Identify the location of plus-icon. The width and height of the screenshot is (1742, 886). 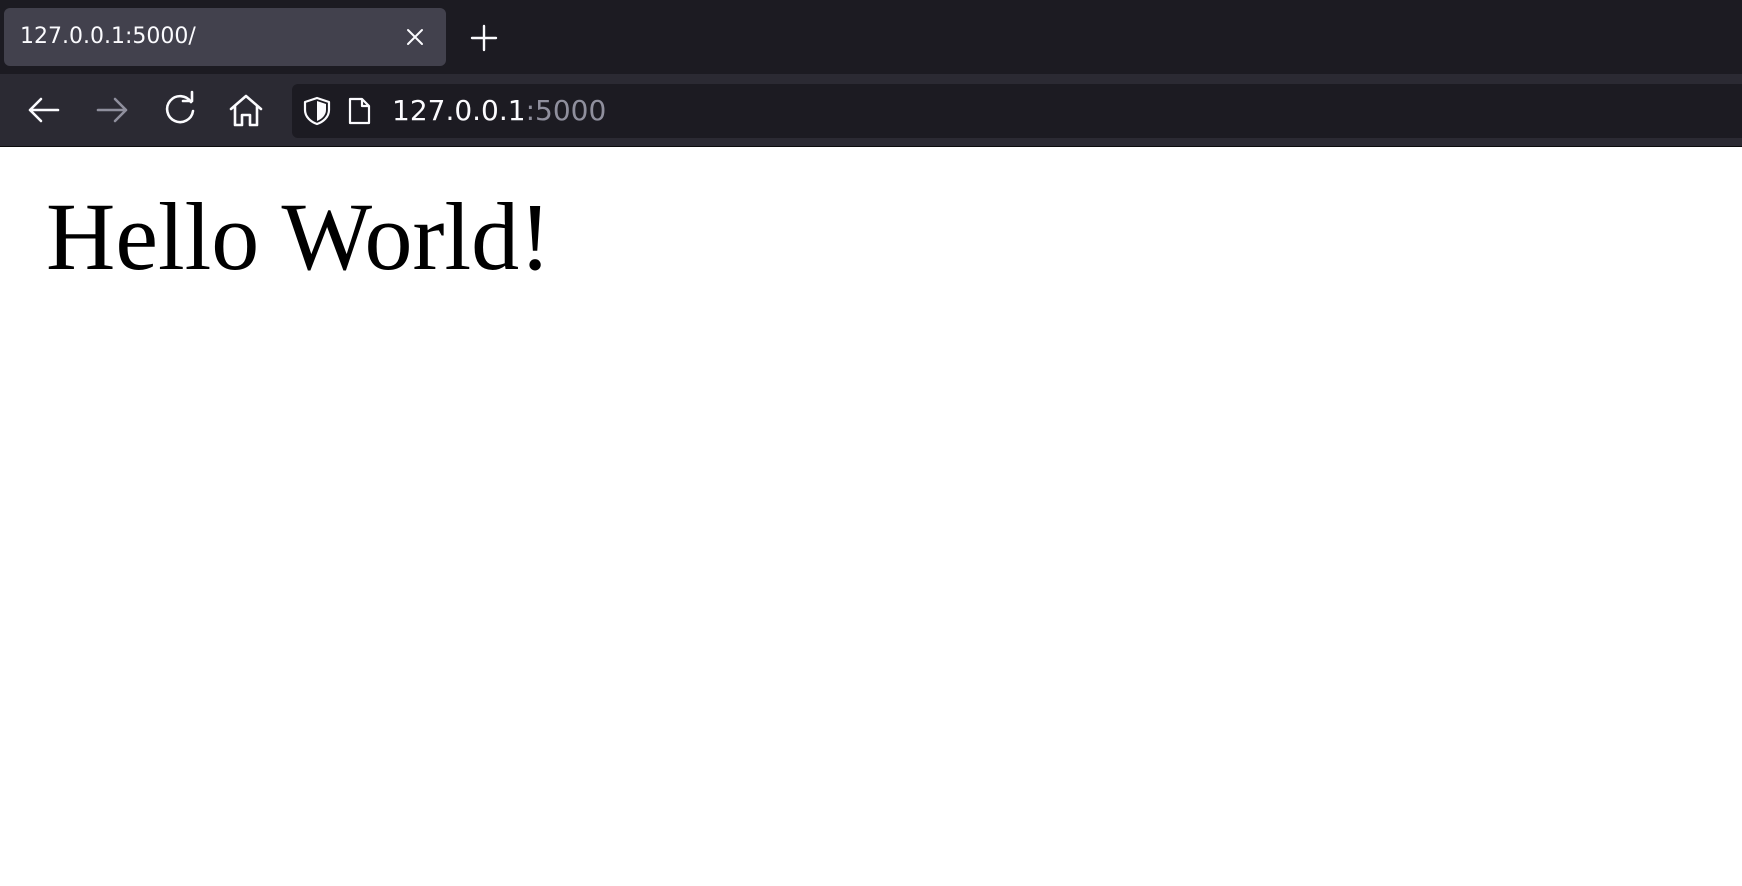
(484, 38).